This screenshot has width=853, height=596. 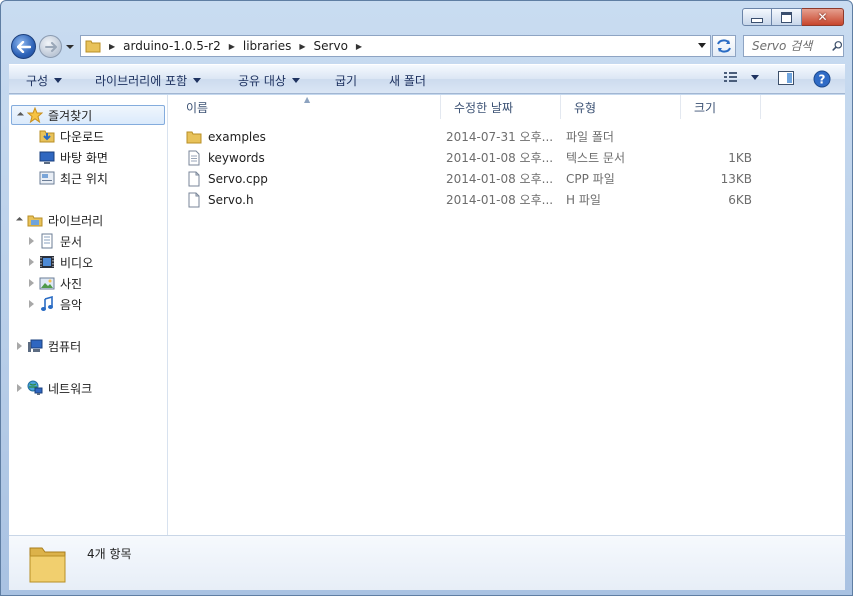 I want to click on address-dropdown-icon, so click(x=702, y=45).